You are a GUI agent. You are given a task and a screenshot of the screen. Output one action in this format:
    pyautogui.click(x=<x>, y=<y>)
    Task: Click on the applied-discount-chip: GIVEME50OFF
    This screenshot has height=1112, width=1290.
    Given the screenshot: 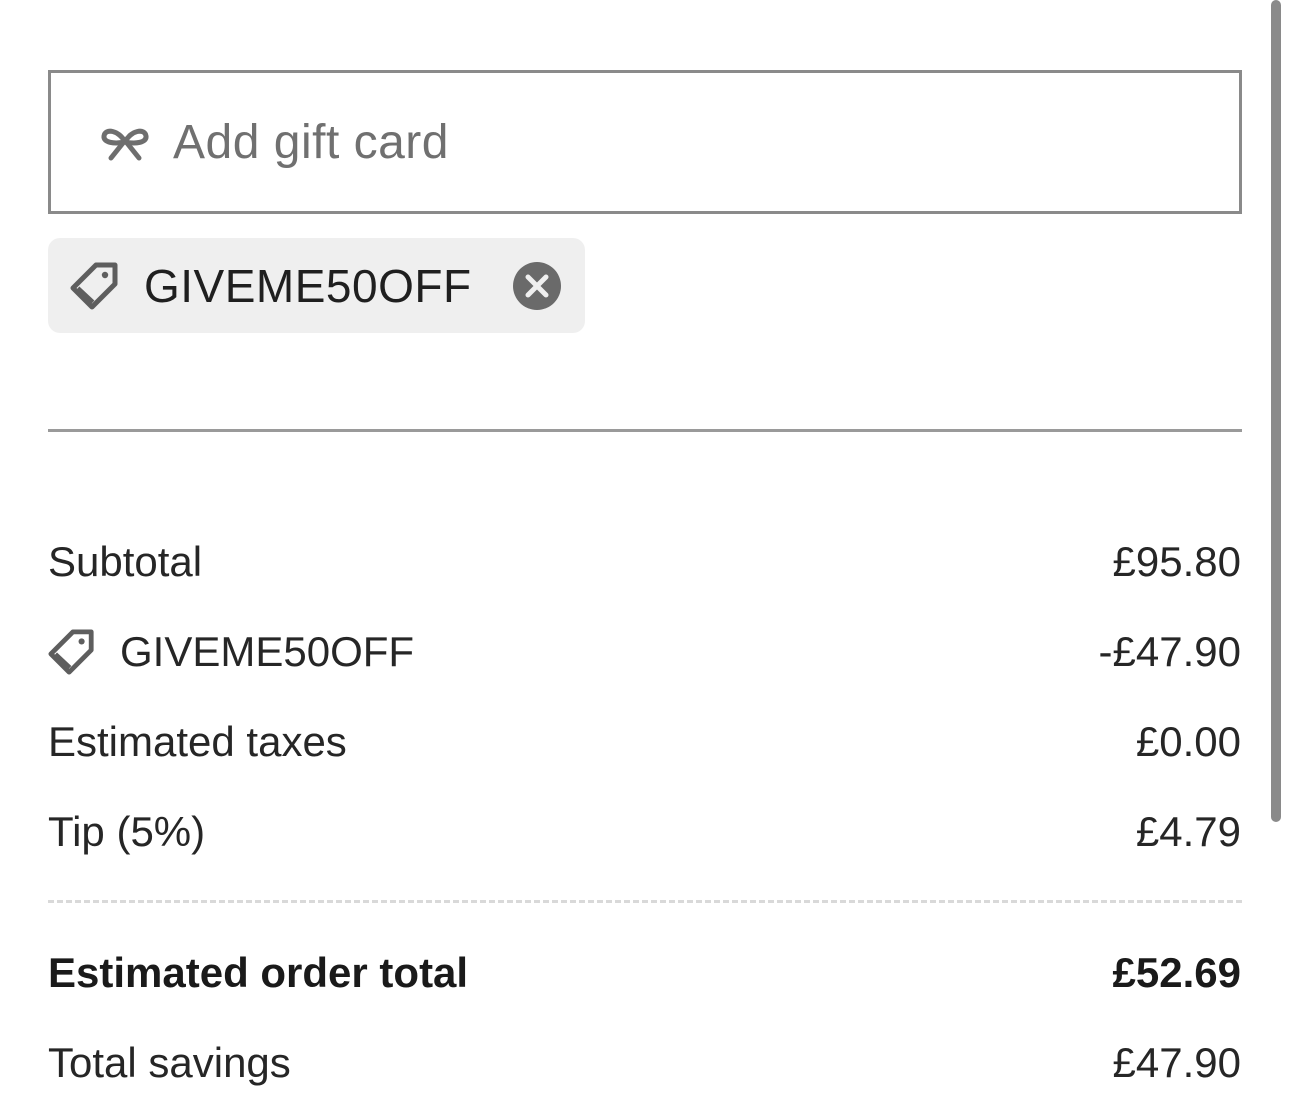 What is the action you would take?
    pyautogui.click(x=316, y=285)
    